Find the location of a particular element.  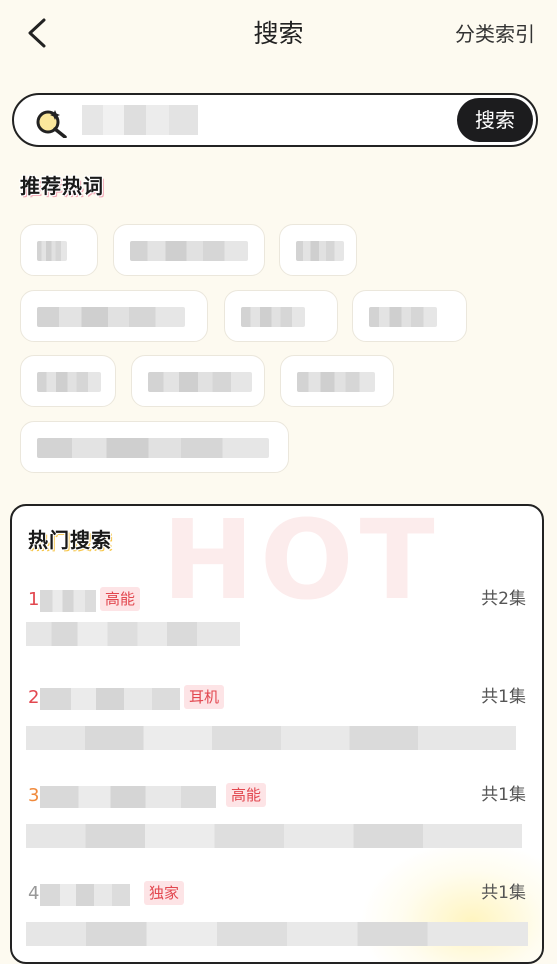

rank-number: 4 is located at coordinates (34, 893).